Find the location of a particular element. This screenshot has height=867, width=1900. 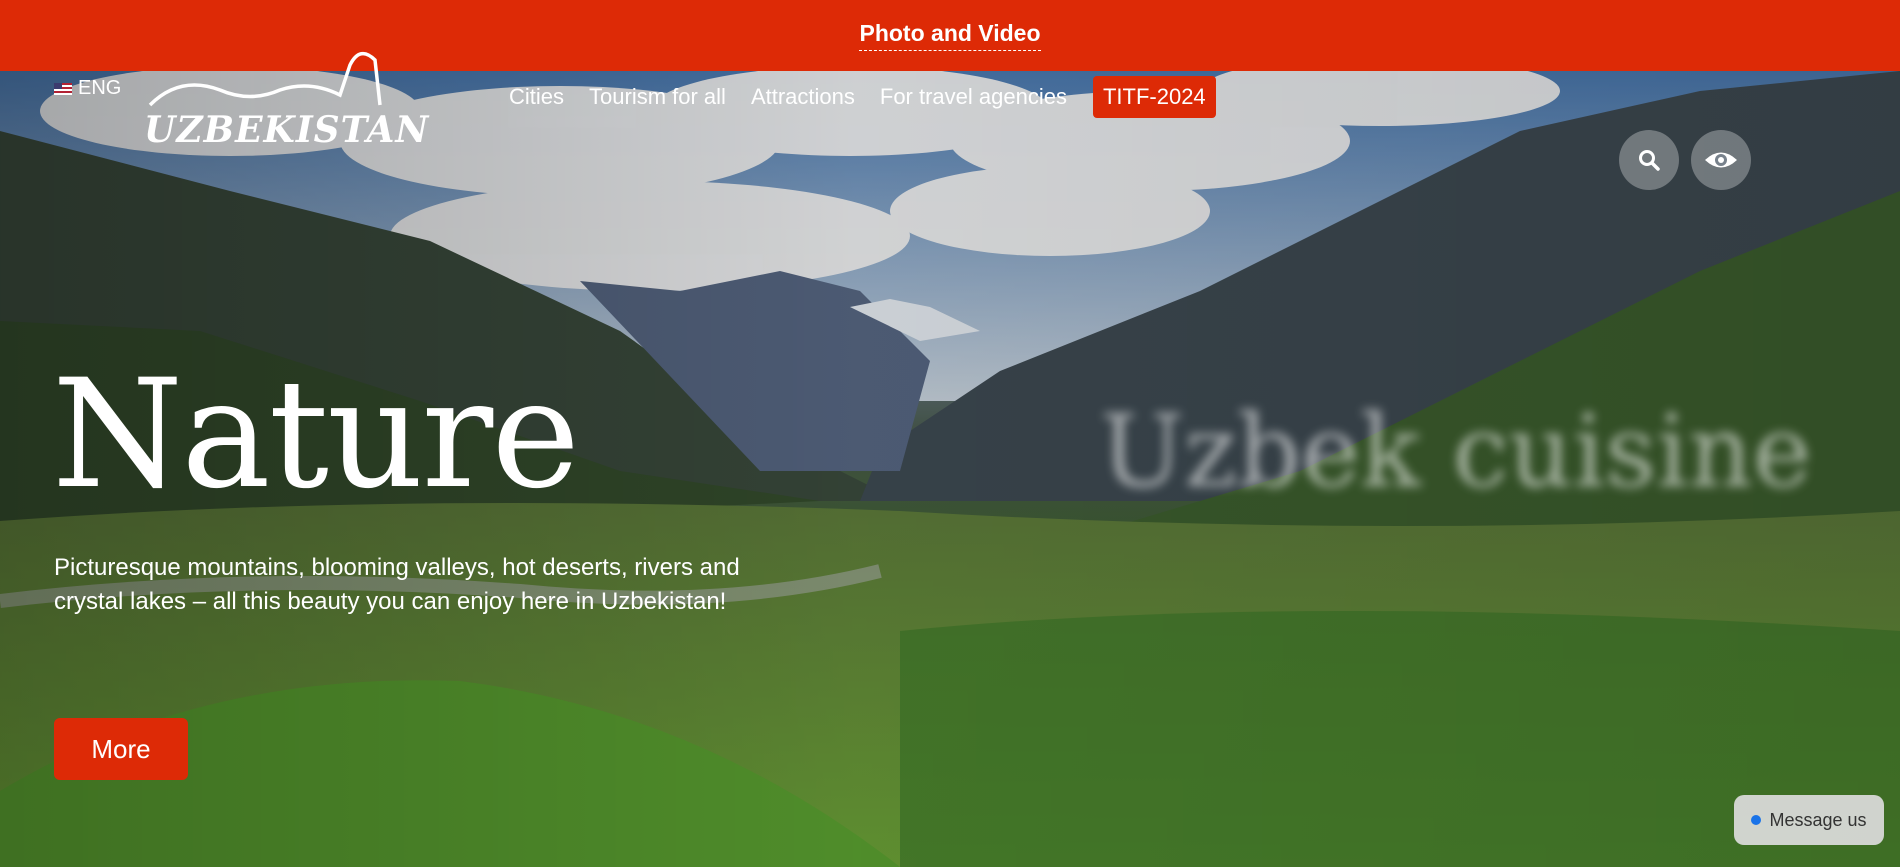

nav-cities: Cities is located at coordinates (536, 97).